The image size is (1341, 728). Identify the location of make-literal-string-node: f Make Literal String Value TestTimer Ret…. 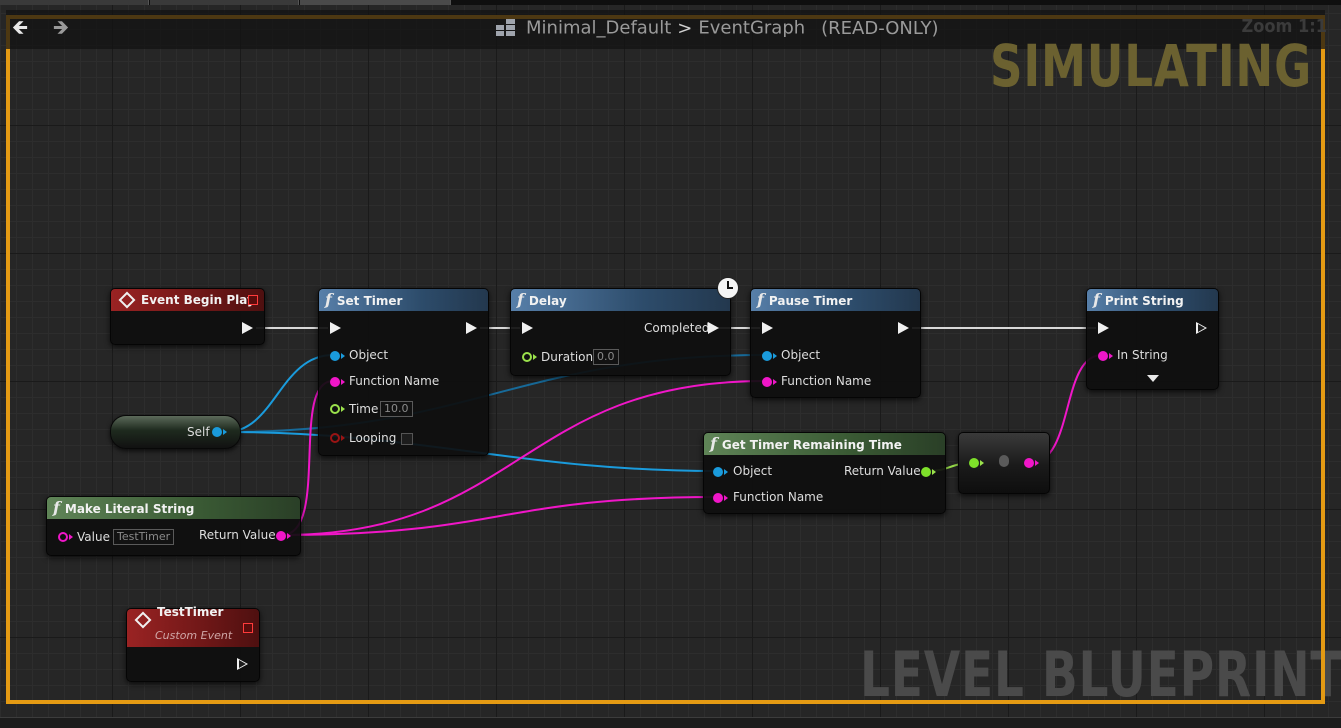
(173, 526).